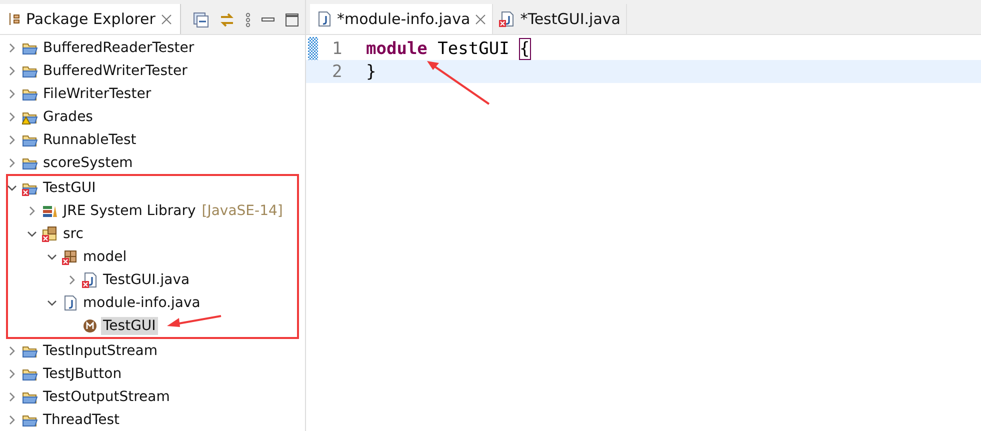 This screenshot has width=981, height=431. I want to click on tree-item: BufferedReaderTester, so click(118, 47).